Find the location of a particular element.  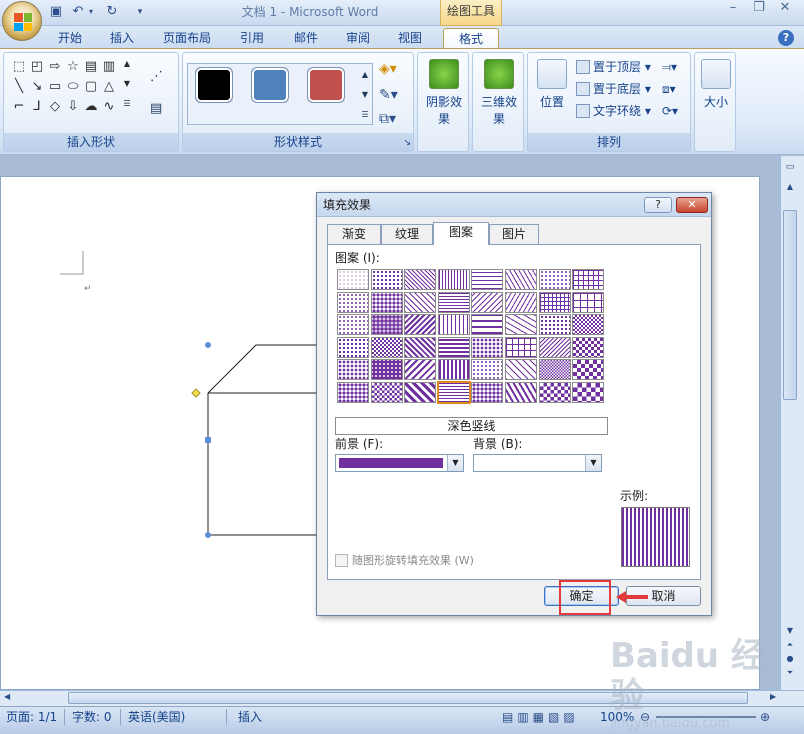

tab-view: 视图 is located at coordinates (410, 38).